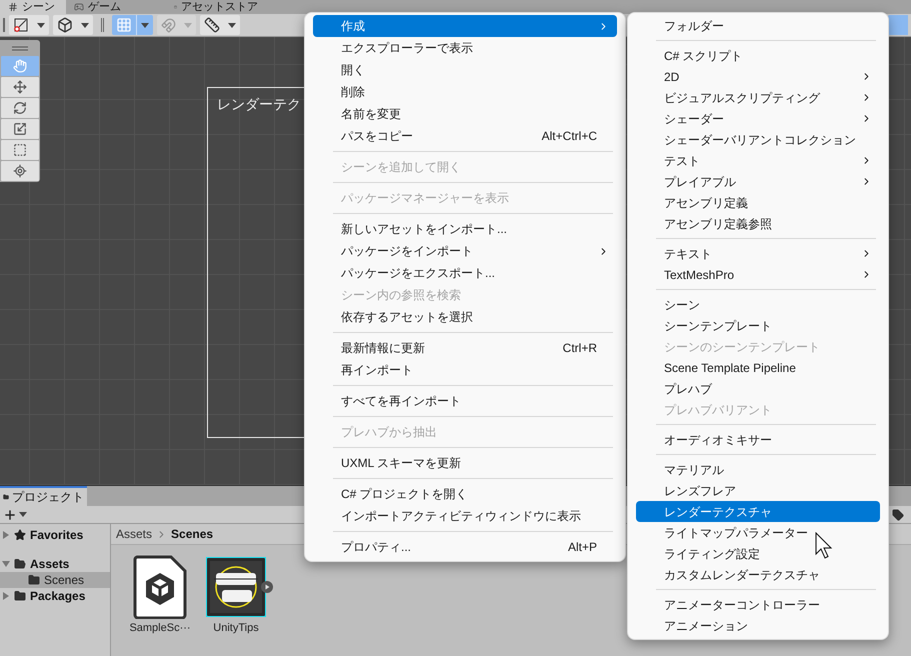 The height and width of the screenshot is (656, 911). I want to click on menu-item: UXML スキーマを更新, so click(465, 463).